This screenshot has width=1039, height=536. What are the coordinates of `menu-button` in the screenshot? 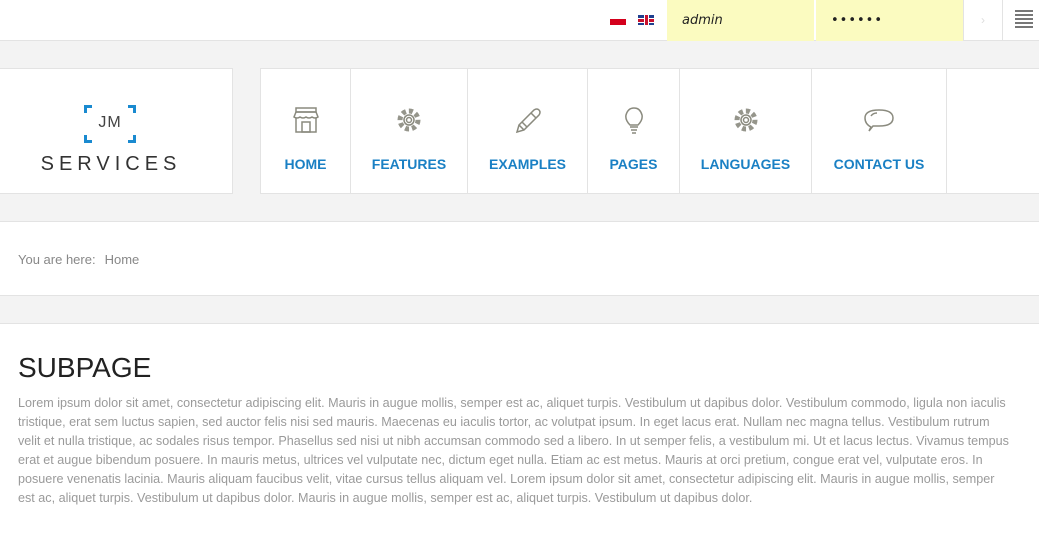 It's located at (1020, 20).